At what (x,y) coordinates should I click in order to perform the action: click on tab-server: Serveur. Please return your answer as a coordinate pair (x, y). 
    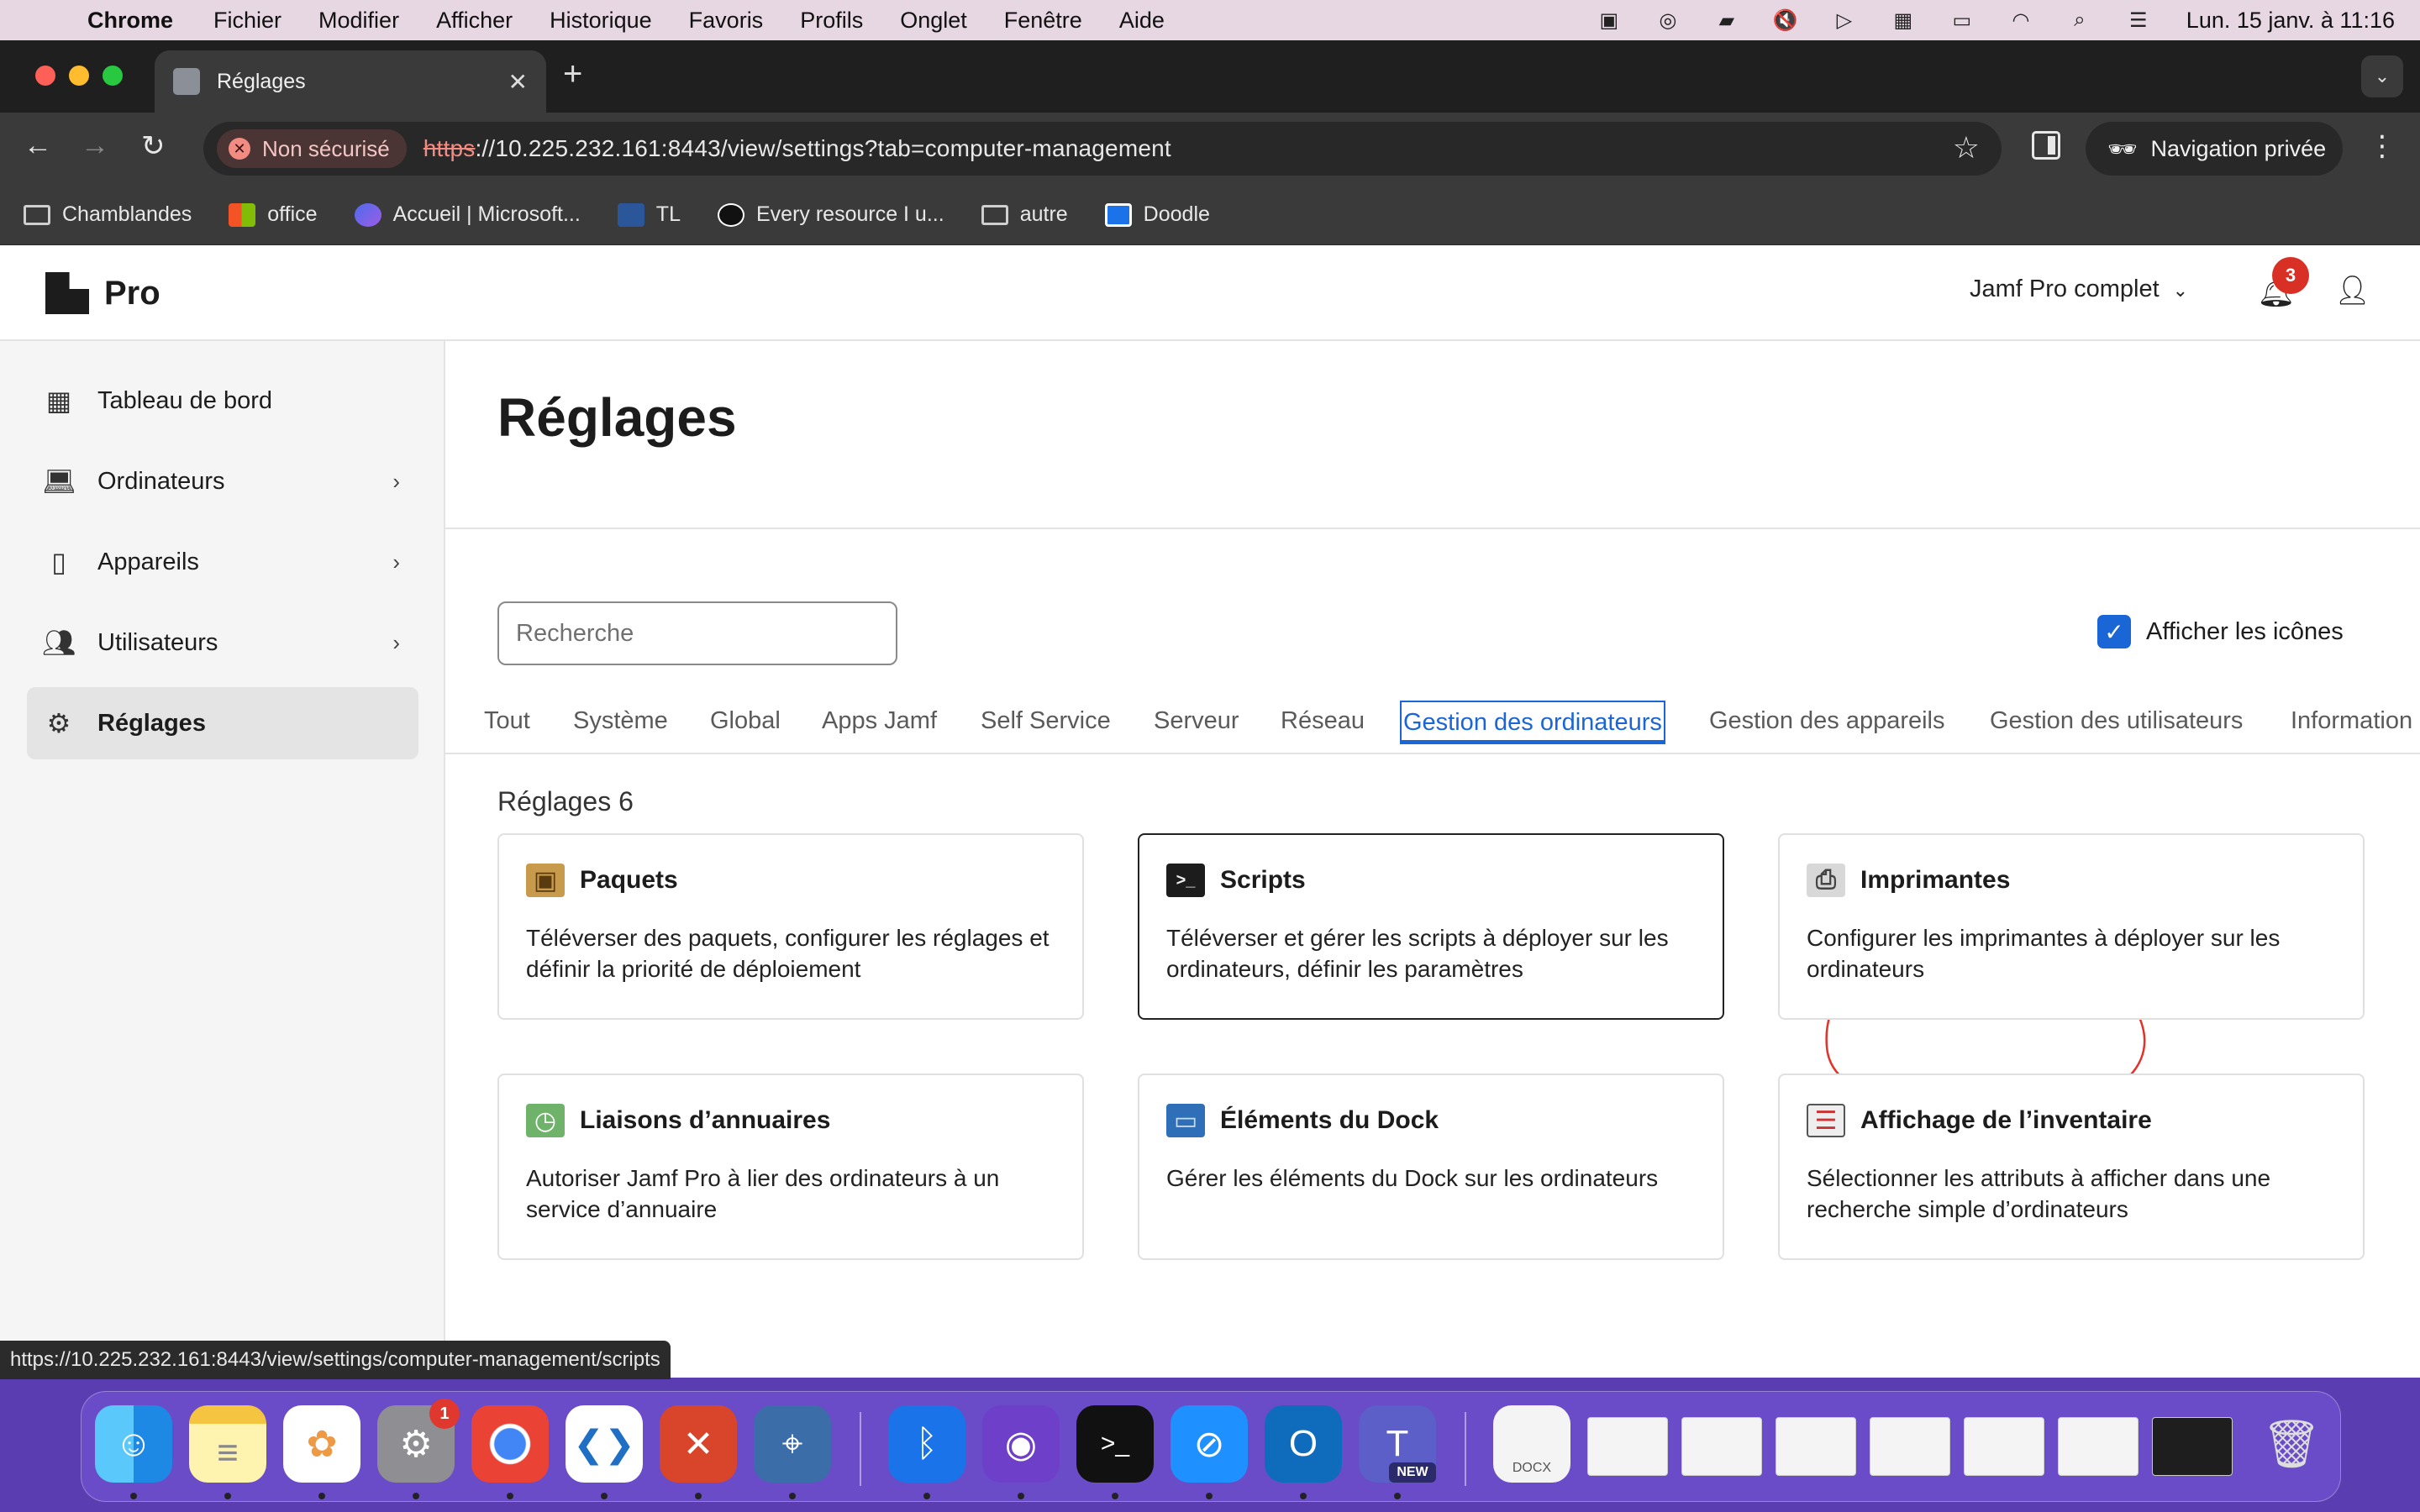
    Looking at the image, I should click on (1196, 728).